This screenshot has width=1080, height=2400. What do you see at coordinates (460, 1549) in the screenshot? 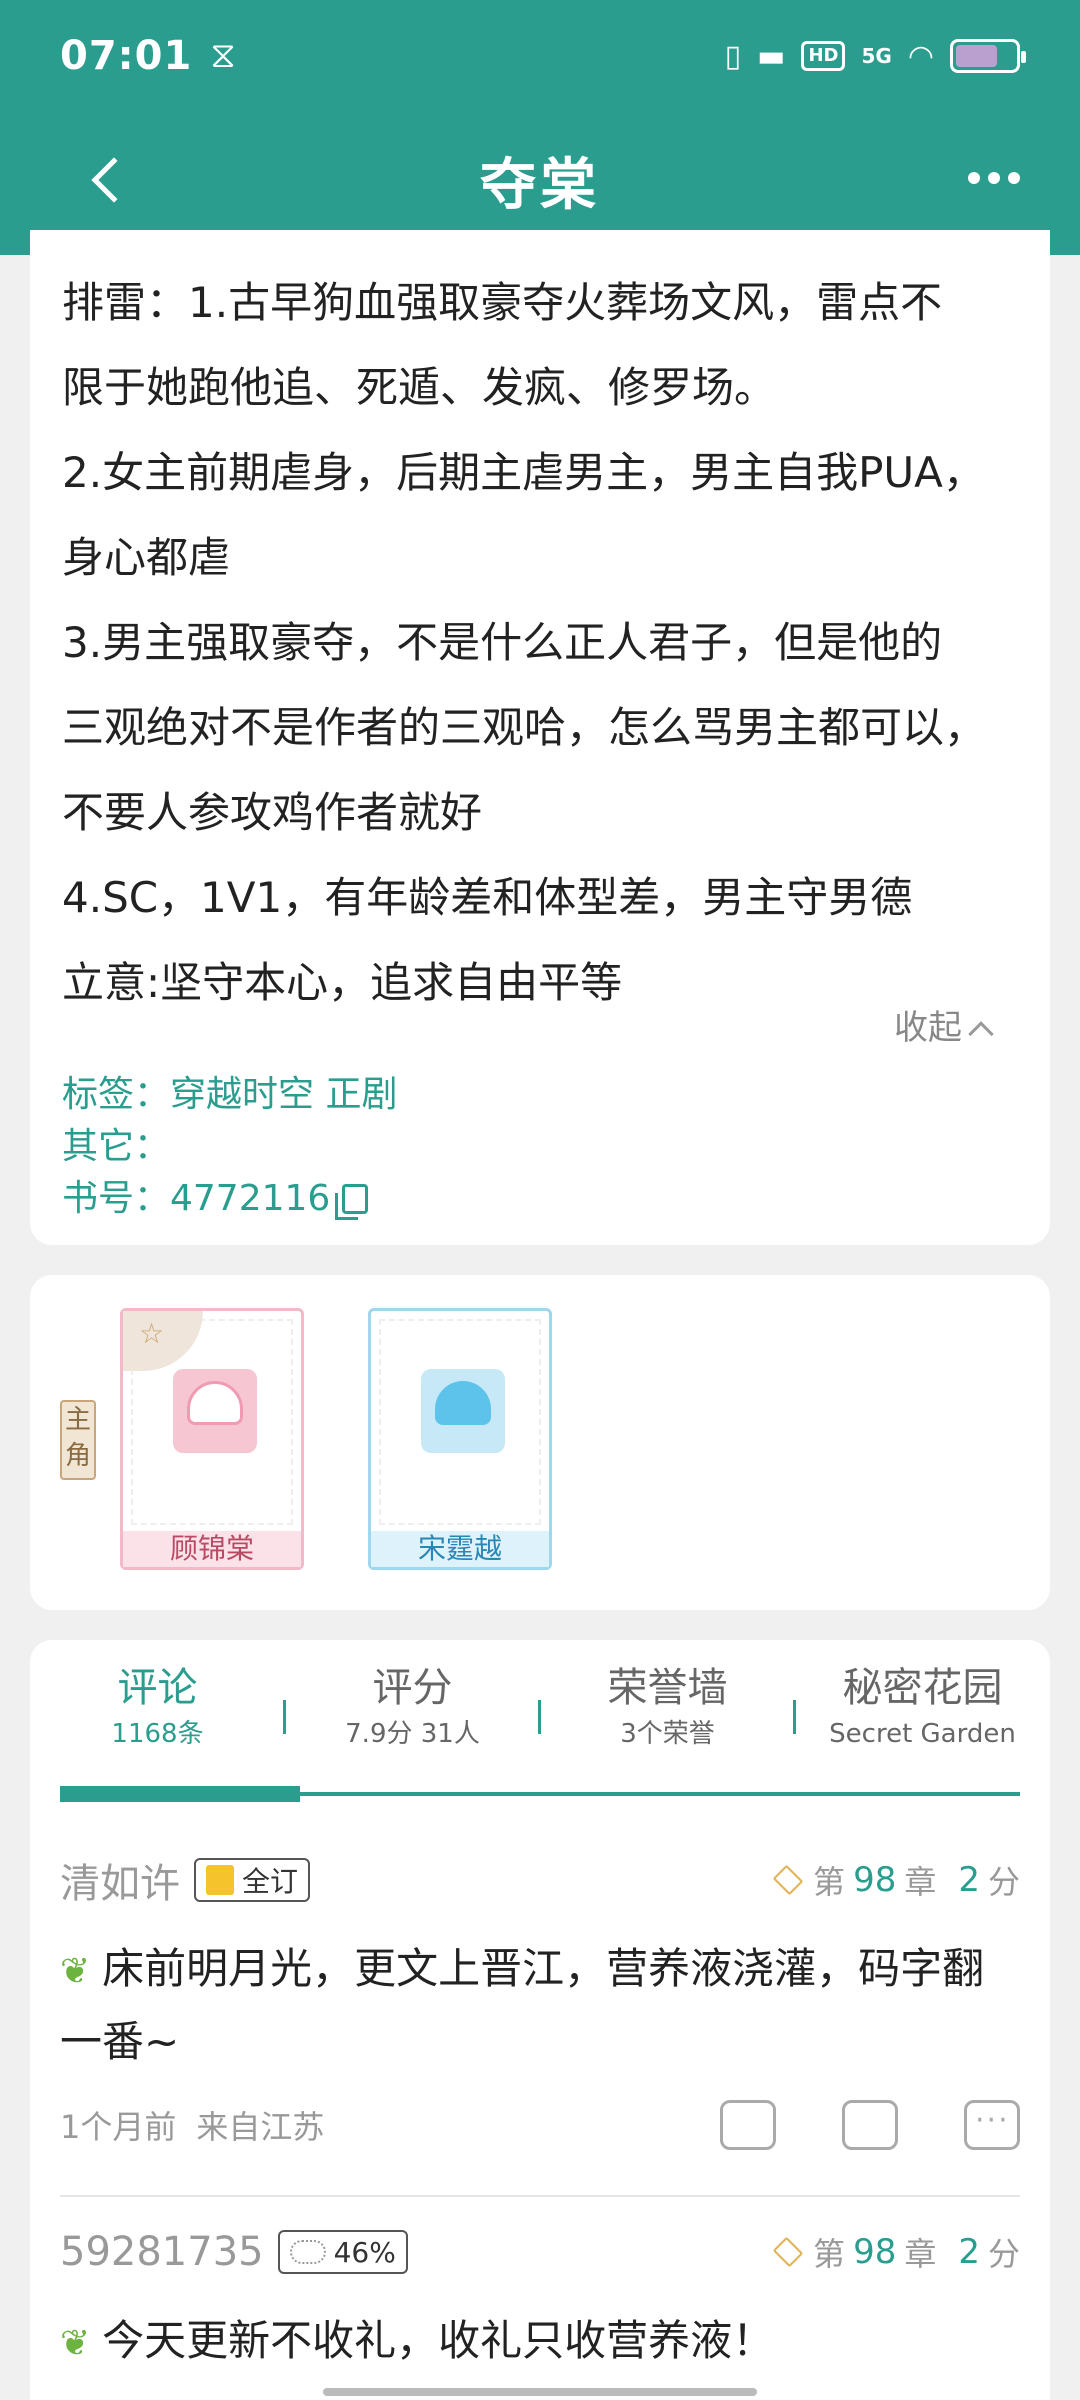
I see `character-name: 宋霆越` at bounding box center [460, 1549].